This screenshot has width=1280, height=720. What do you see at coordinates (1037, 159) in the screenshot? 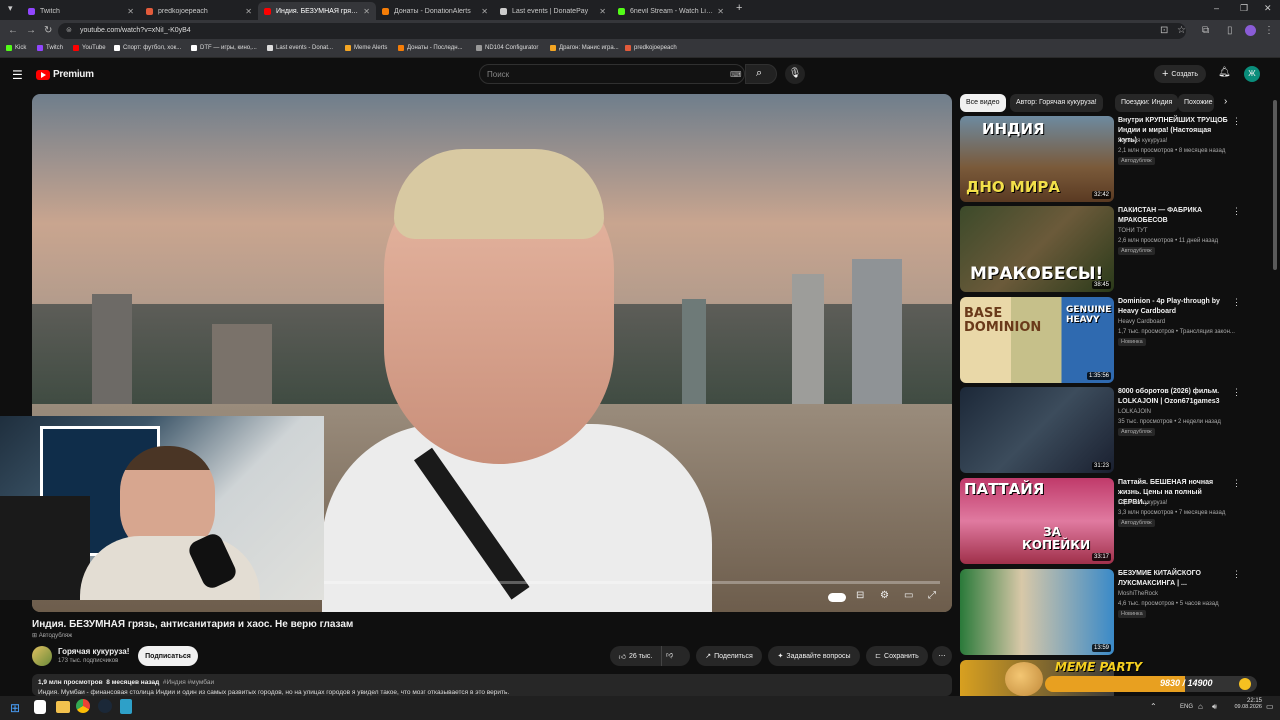
I see `video-thumbnail: ИНДИЯ ДНО МИРА 32:42` at bounding box center [1037, 159].